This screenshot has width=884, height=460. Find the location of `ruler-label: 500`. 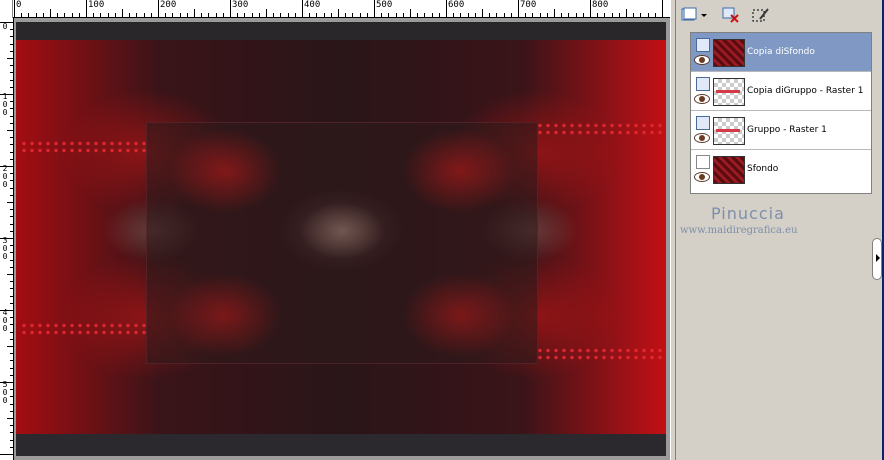

ruler-label: 500 is located at coordinates (384, 5).